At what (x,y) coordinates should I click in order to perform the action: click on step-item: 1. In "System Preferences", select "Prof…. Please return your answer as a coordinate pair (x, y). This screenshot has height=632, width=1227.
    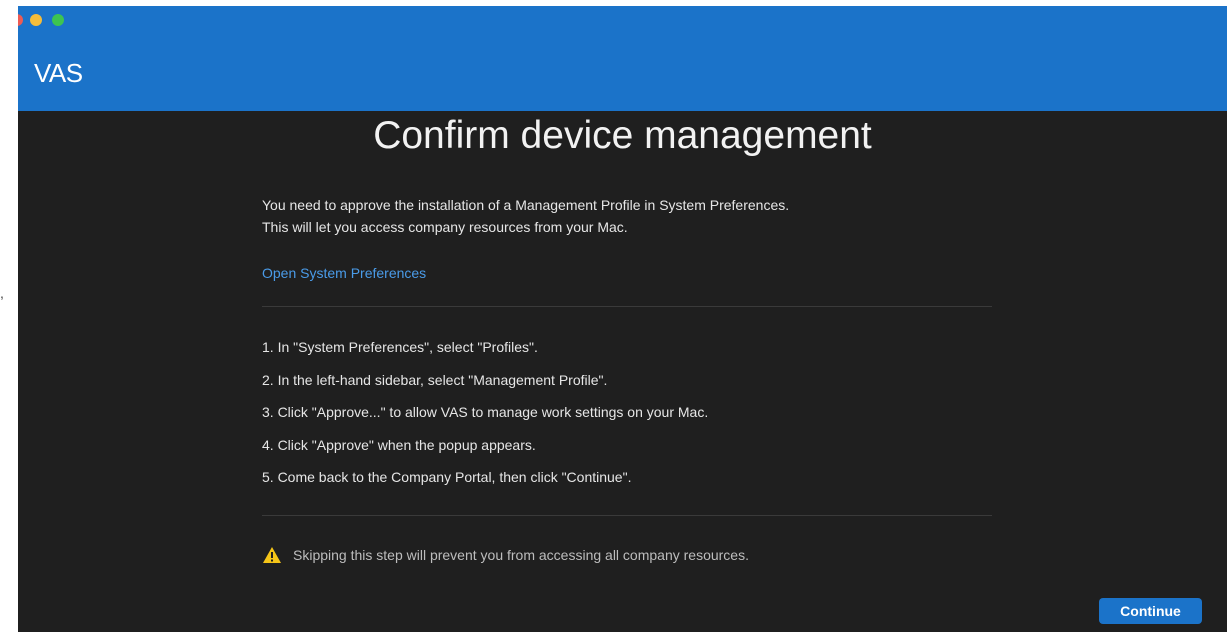
    Looking at the image, I should click on (400, 347).